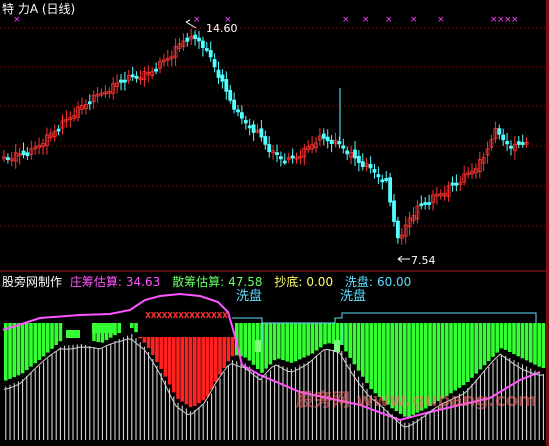  What do you see at coordinates (143, 282) in the screenshot?
I see `zc-value: 34.63` at bounding box center [143, 282].